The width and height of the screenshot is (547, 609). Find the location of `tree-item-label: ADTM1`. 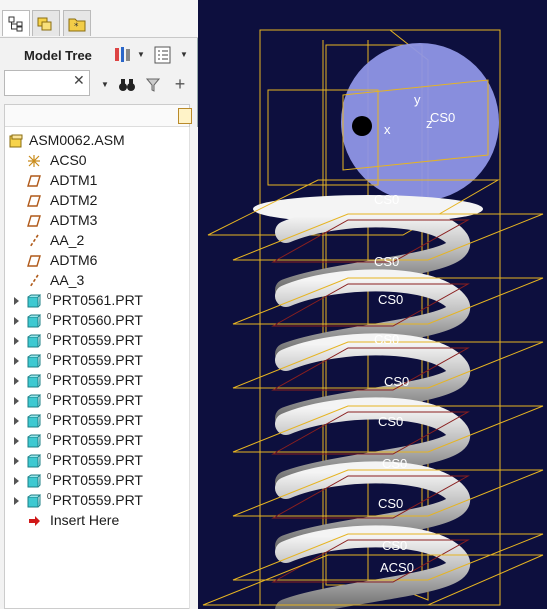

tree-item-label: ADTM1 is located at coordinates (73, 180).